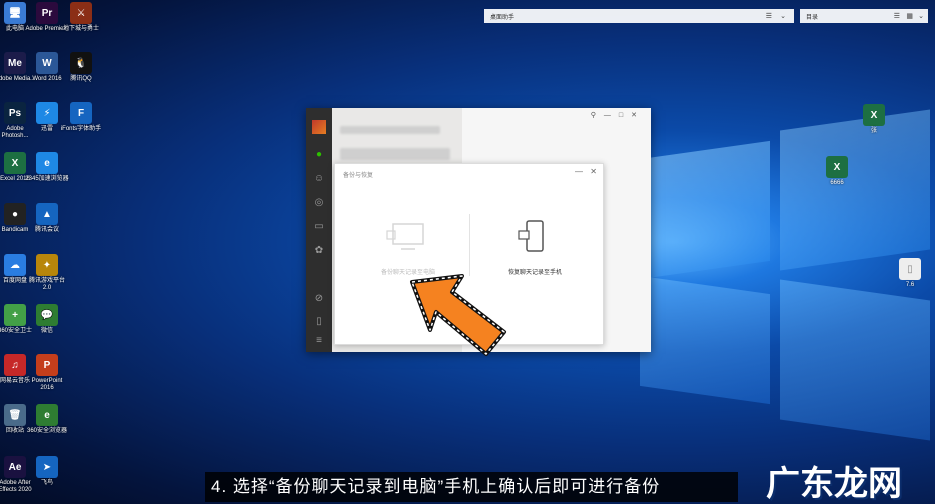 Image resolution: width=935 pixels, height=504 pixels. What do you see at coordinates (358, 176) in the screenshot?
I see `dialog-title: 备份与恢复` at bounding box center [358, 176].